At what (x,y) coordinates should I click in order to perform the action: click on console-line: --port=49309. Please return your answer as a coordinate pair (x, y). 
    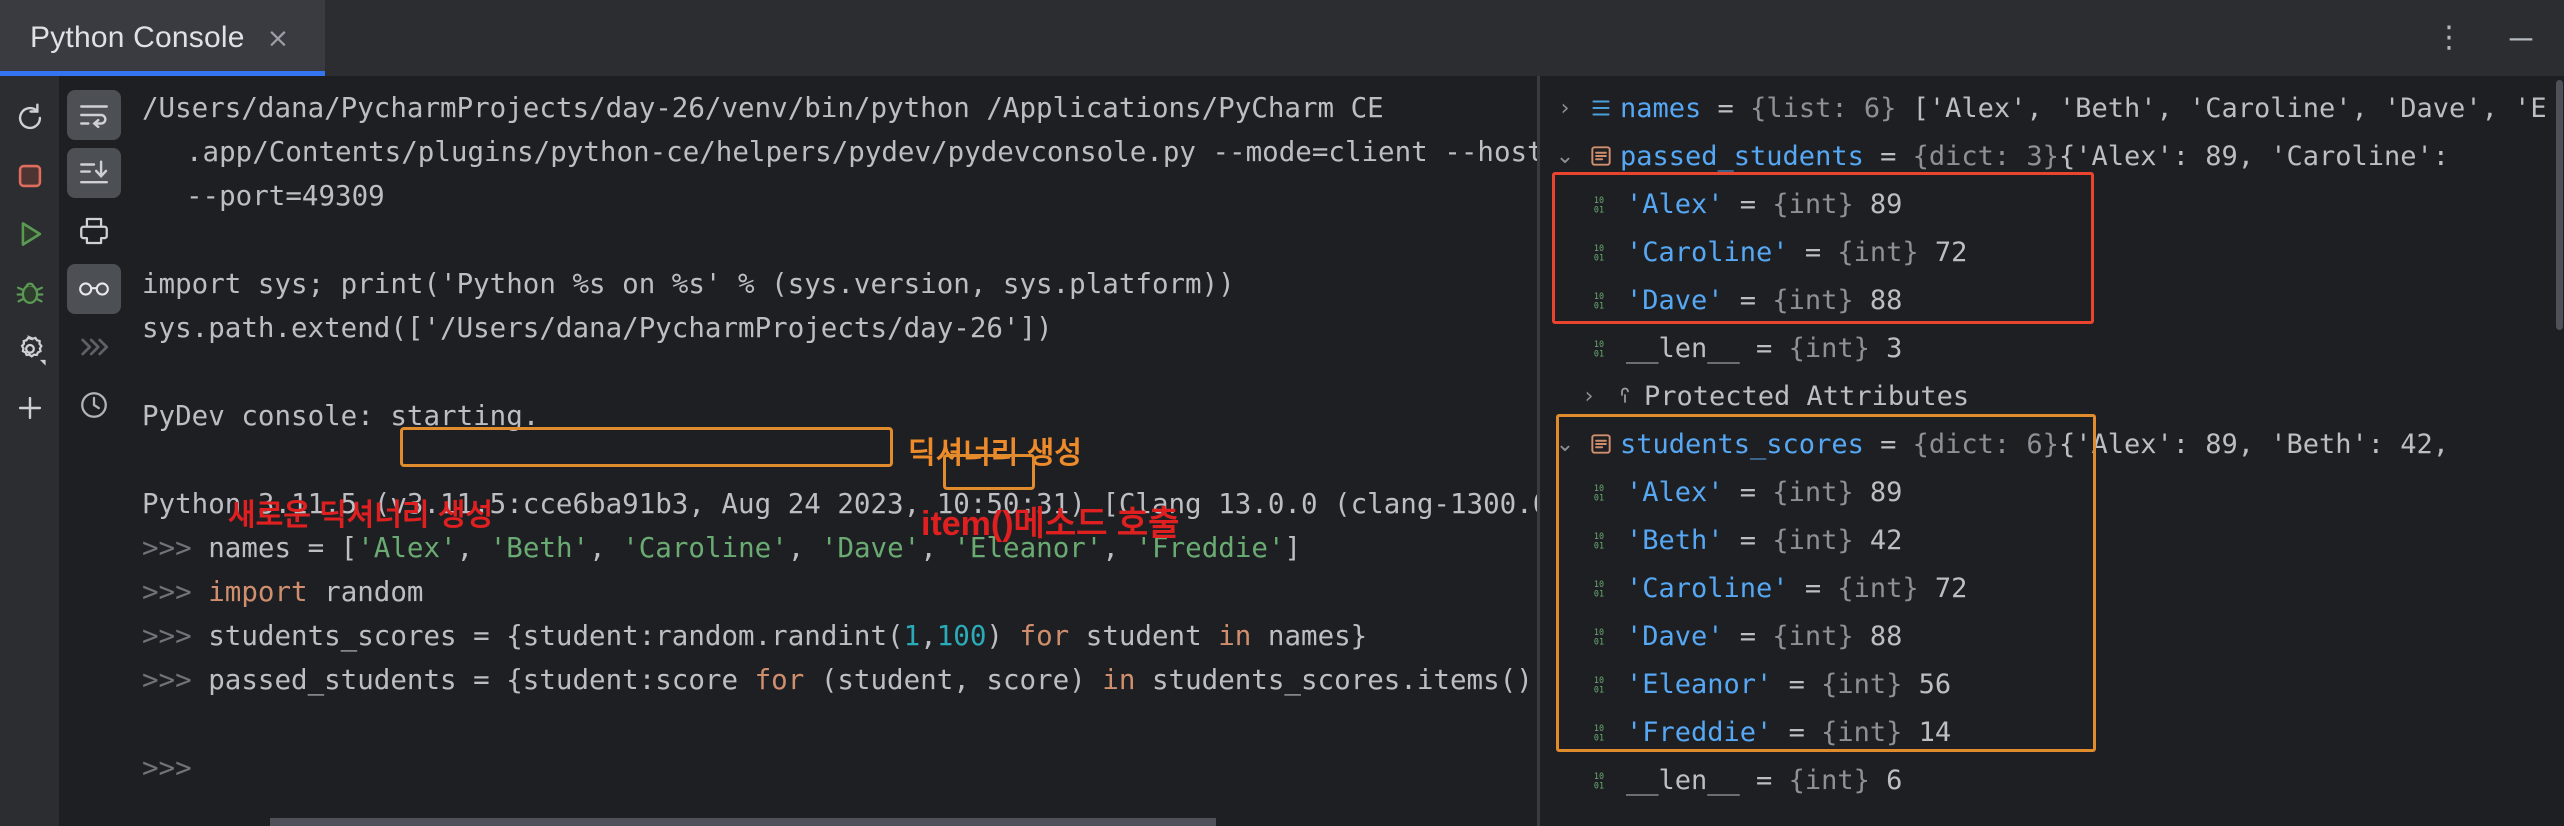
    Looking at the image, I should click on (285, 196).